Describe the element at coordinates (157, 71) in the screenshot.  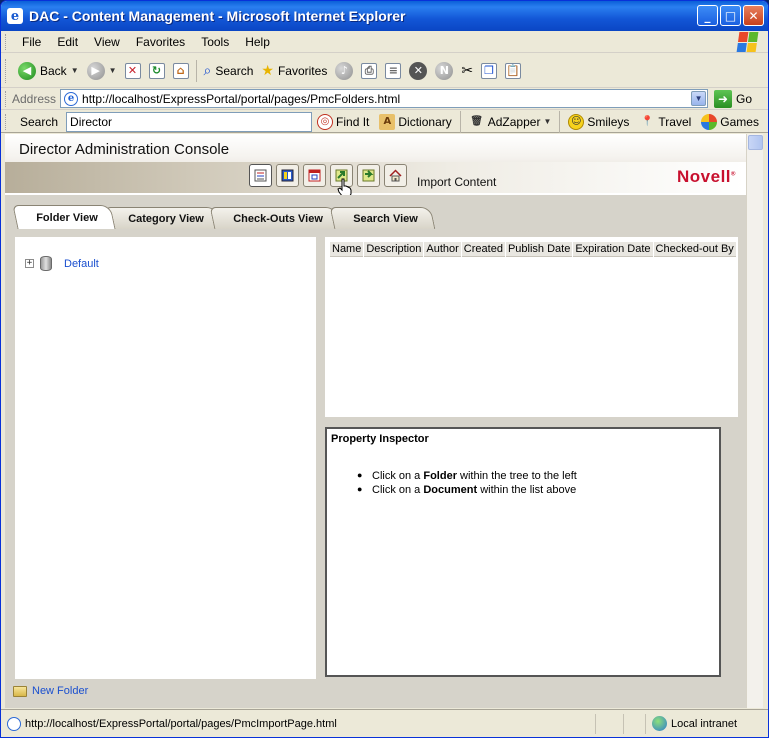
I see `refresh-button: ↻` at that location.